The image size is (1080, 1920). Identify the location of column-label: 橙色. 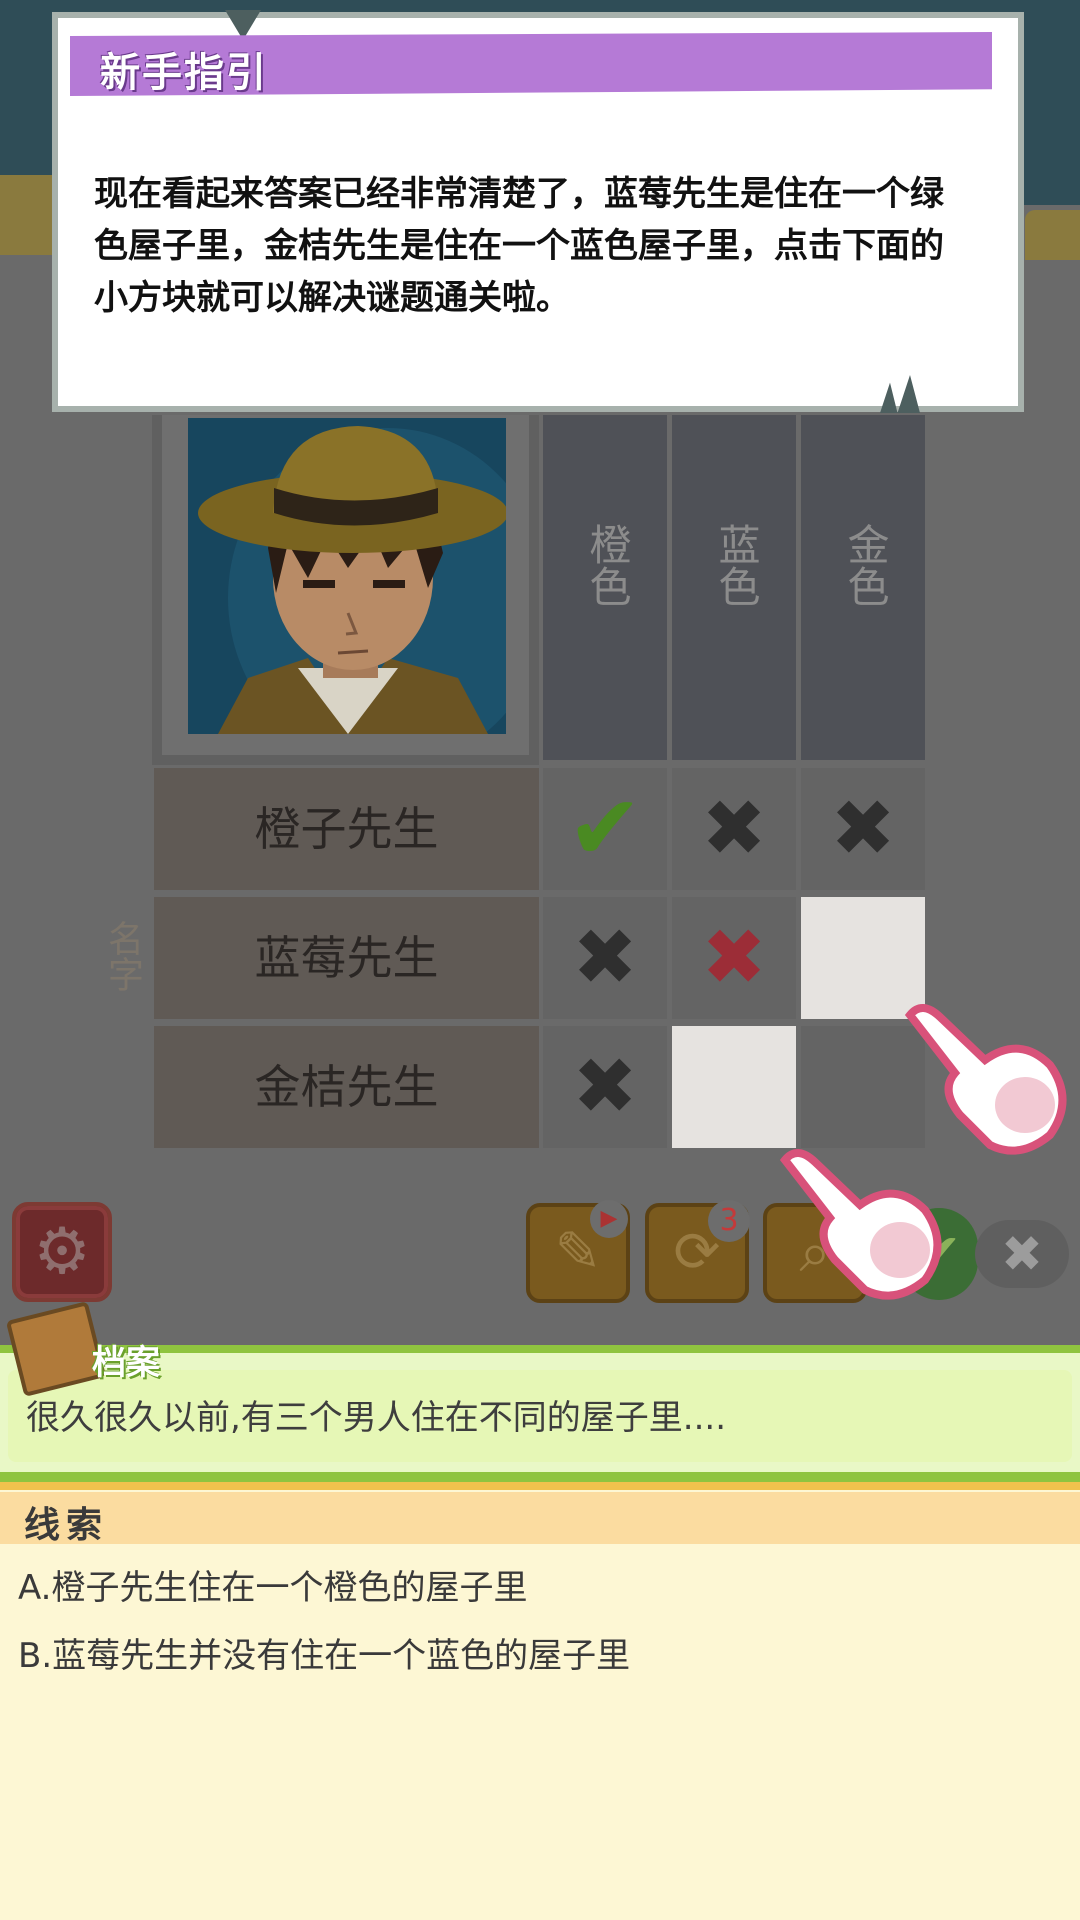
(607, 565).